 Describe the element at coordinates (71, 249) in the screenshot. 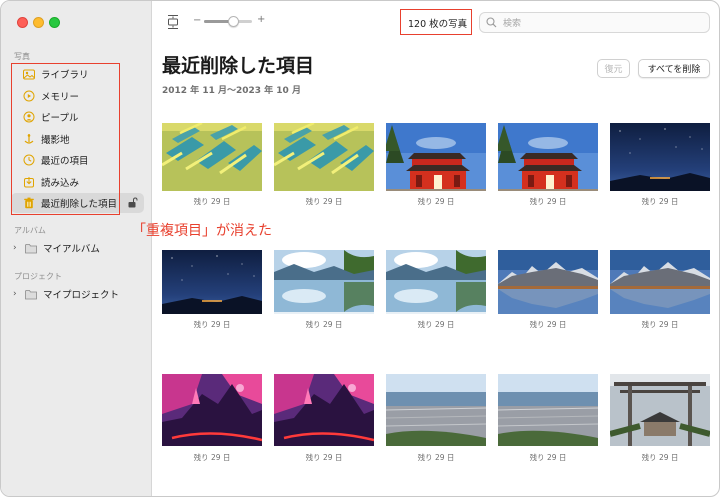

I see `album-label: マイアルバム` at that location.